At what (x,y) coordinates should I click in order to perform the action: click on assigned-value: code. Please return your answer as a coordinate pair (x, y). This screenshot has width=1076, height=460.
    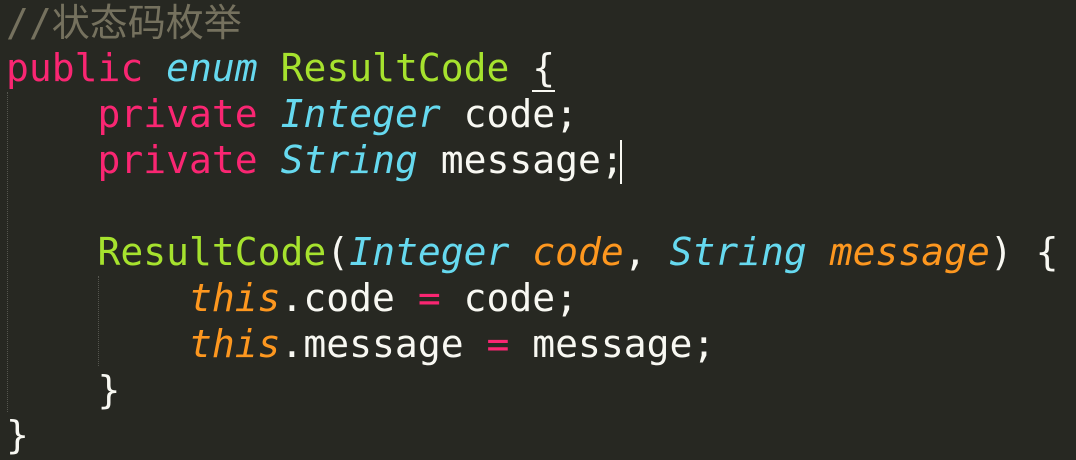
    Looking at the image, I should click on (509, 298).